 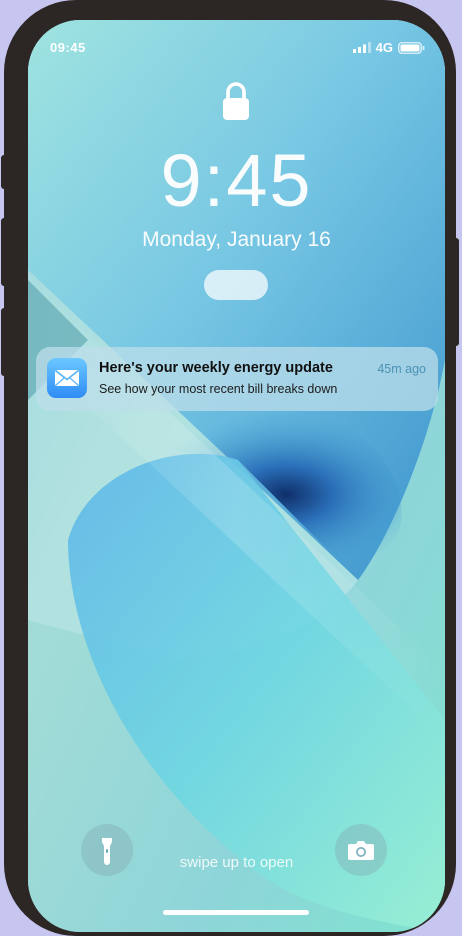 What do you see at coordinates (401, 369) in the screenshot?
I see `notification-age: 45m ago` at bounding box center [401, 369].